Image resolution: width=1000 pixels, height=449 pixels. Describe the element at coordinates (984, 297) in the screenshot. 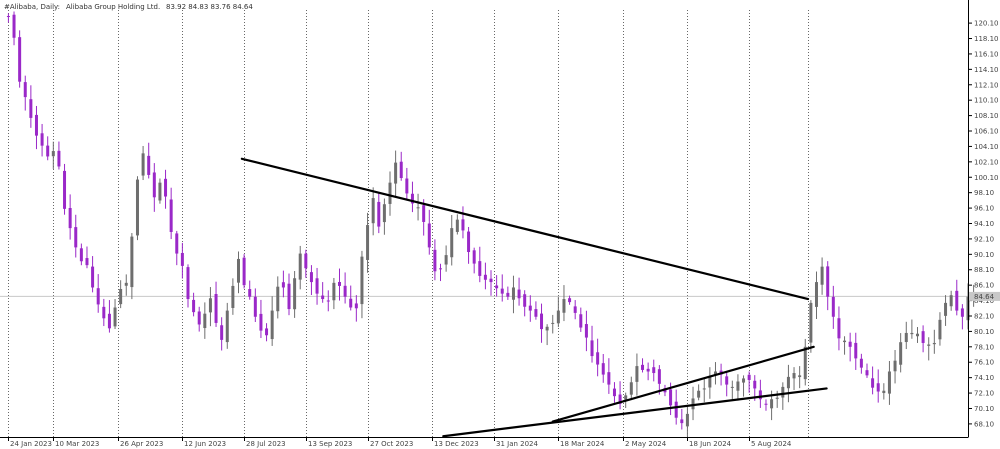

I see `current-price-label: 84.64` at that location.